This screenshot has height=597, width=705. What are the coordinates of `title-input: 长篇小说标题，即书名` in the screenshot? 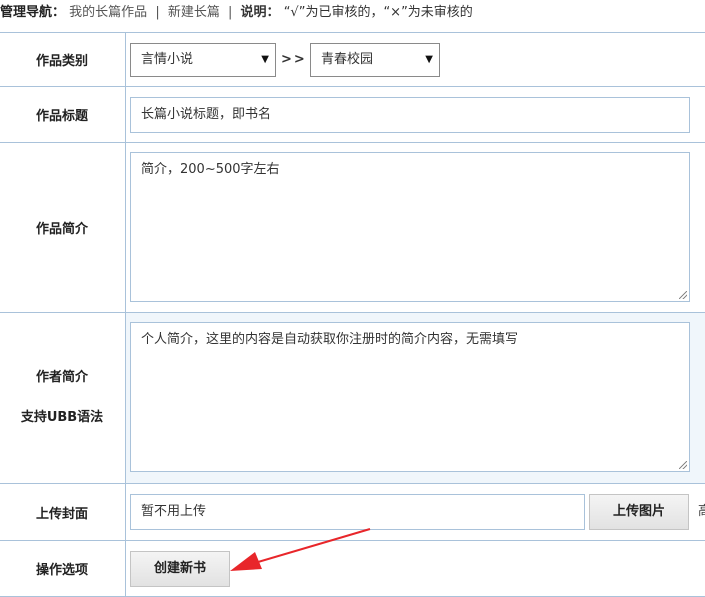 It's located at (410, 115).